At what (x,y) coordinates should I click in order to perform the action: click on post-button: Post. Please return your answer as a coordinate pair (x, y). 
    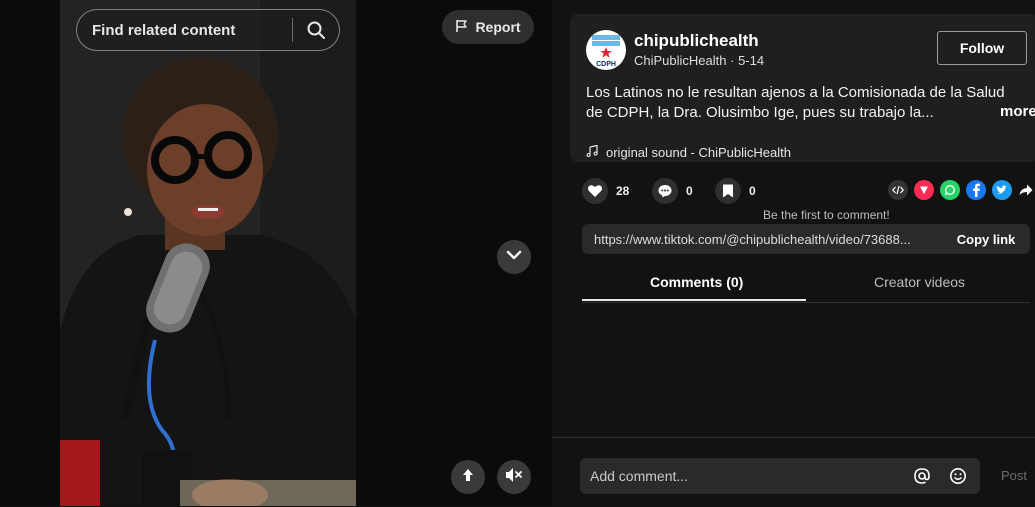
    Looking at the image, I should click on (1014, 475).